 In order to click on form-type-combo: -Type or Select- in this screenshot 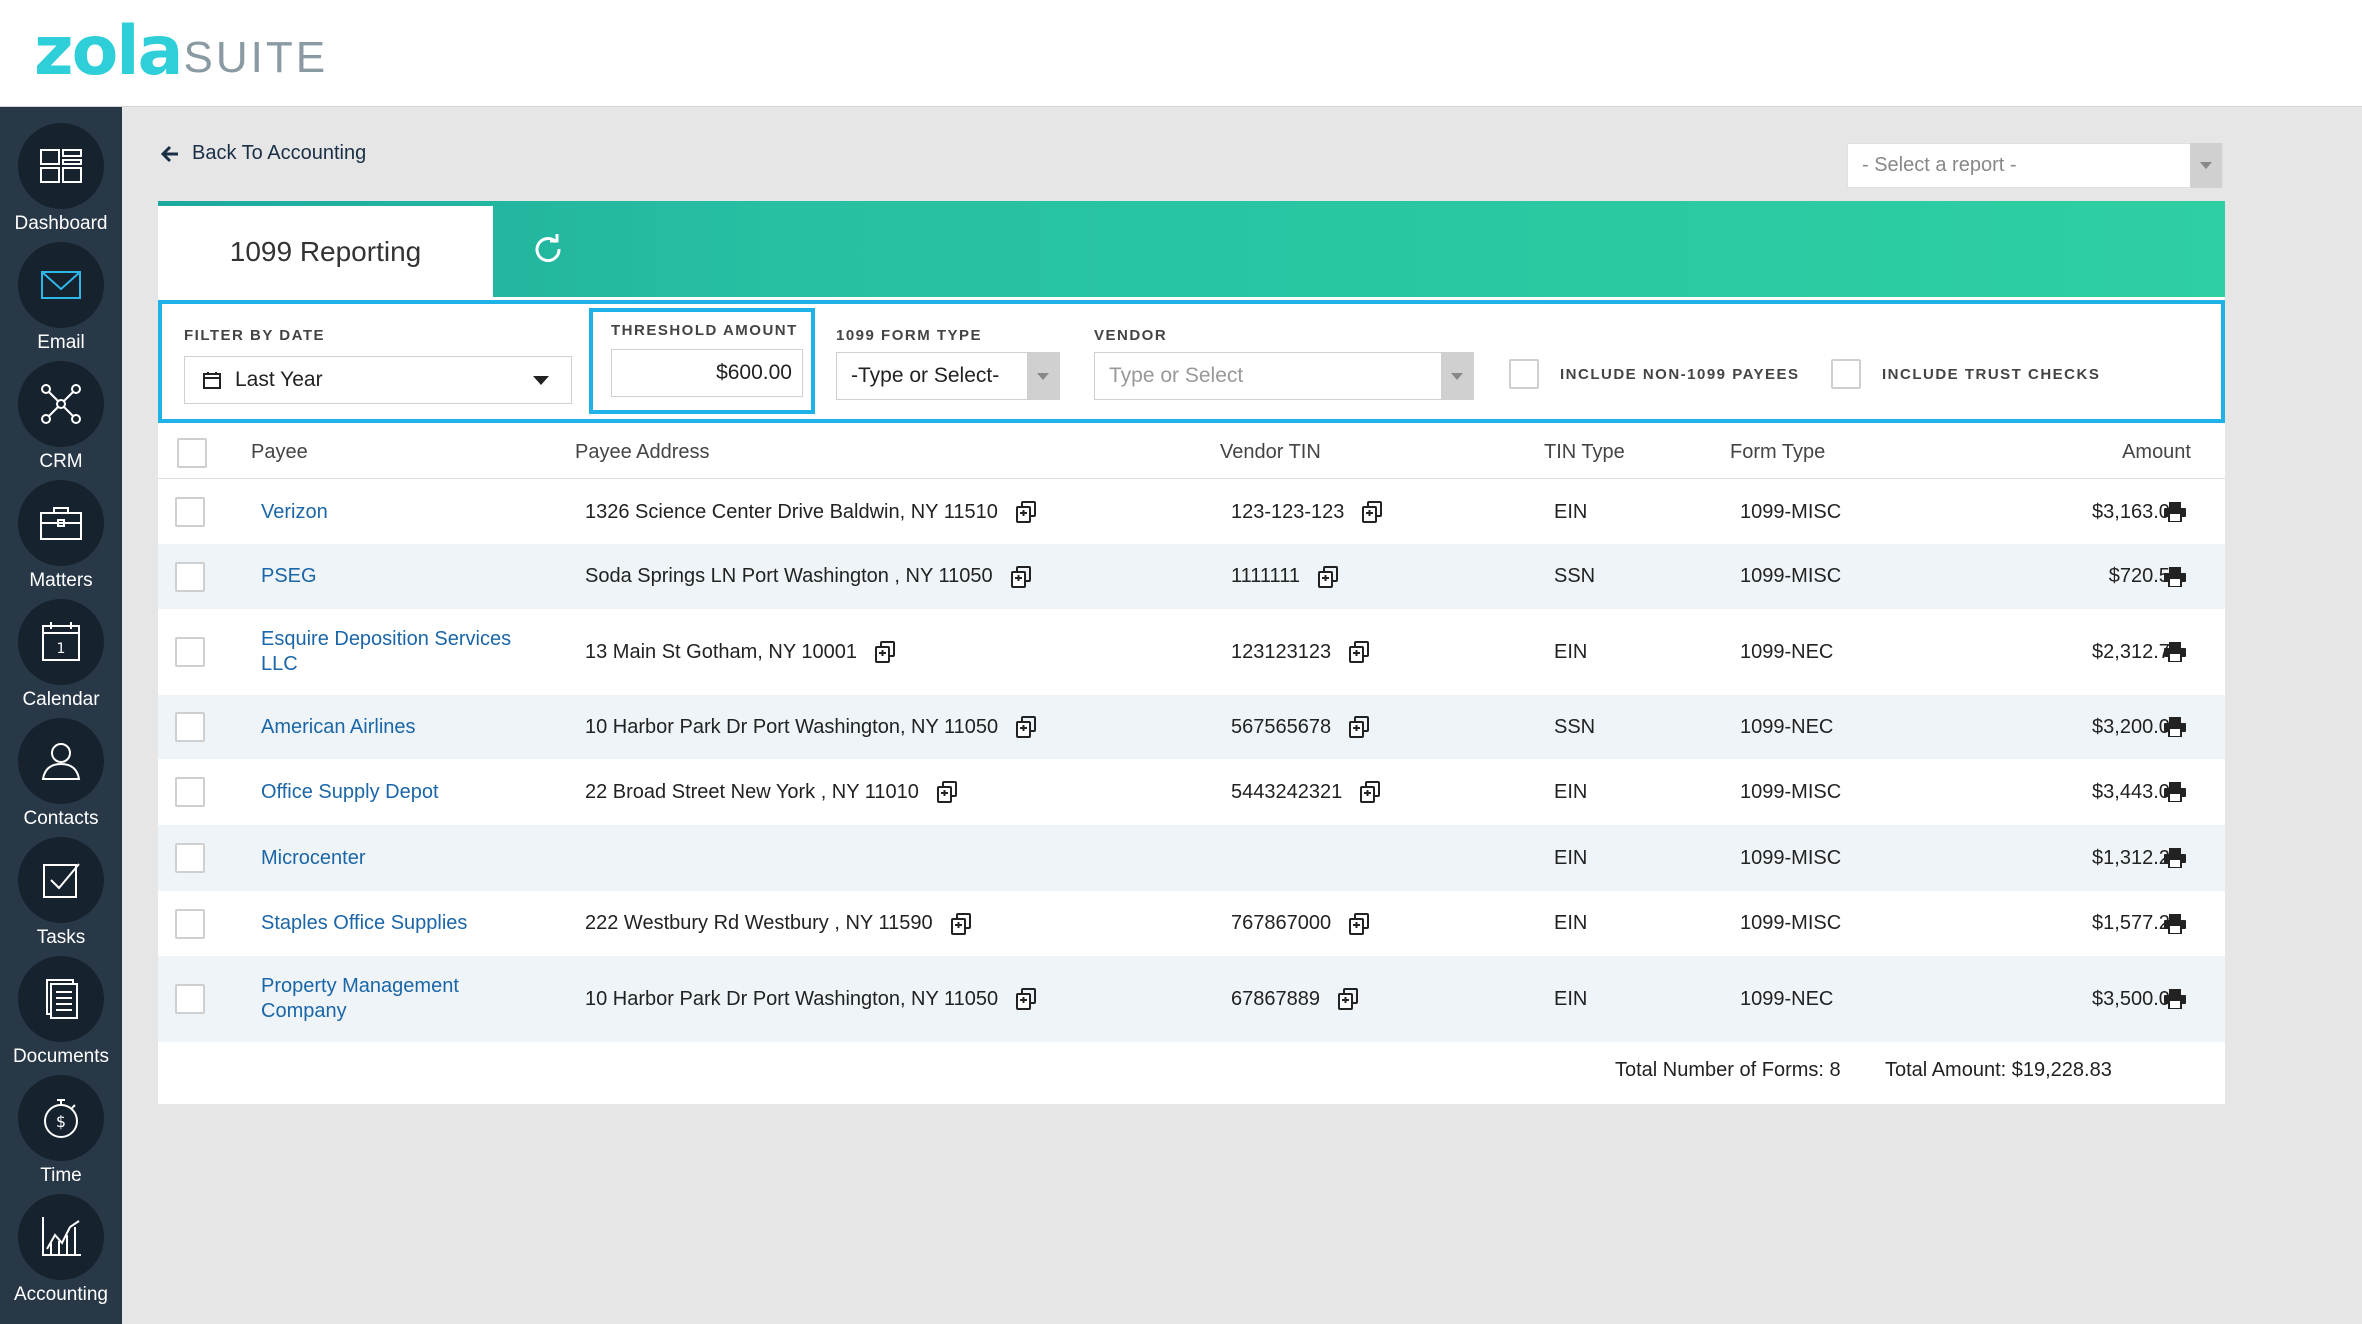, I will do `click(948, 376)`.